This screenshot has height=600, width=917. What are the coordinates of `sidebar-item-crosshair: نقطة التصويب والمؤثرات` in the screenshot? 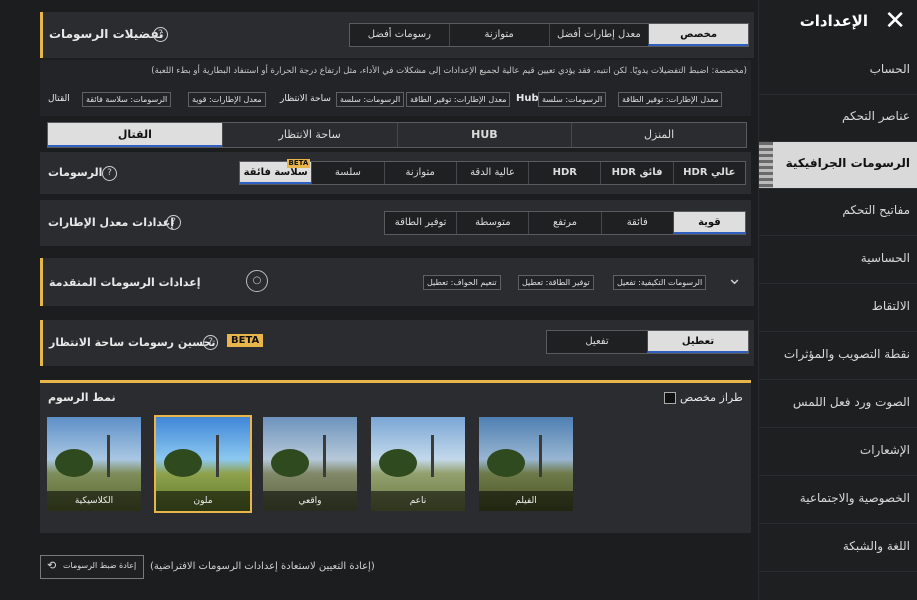 It's located at (838, 356).